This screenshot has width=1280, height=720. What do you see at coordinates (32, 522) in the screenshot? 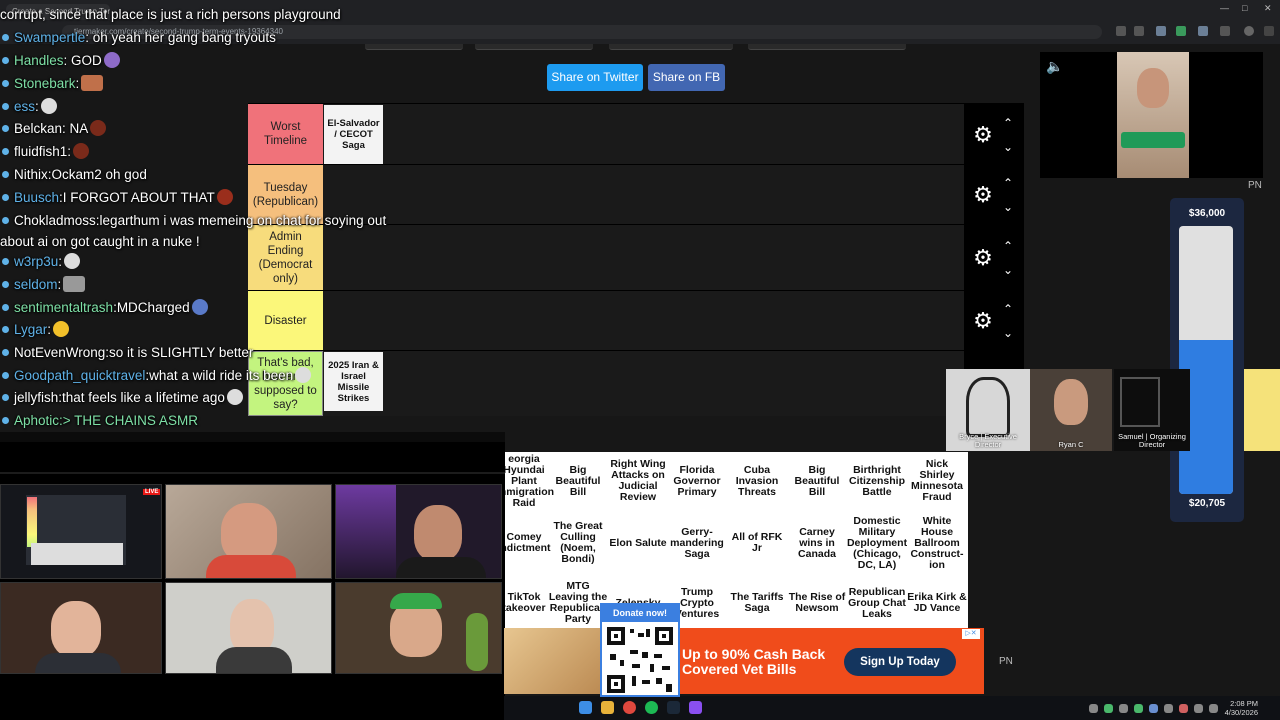
I see `tier-thumbnail` at bounding box center [32, 522].